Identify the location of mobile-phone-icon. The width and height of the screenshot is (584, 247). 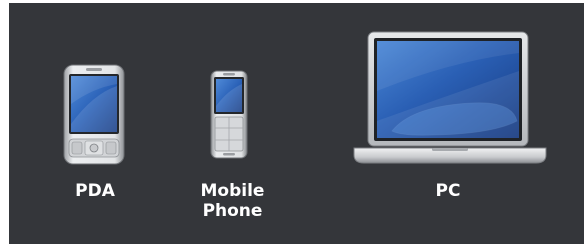
(233, 115).